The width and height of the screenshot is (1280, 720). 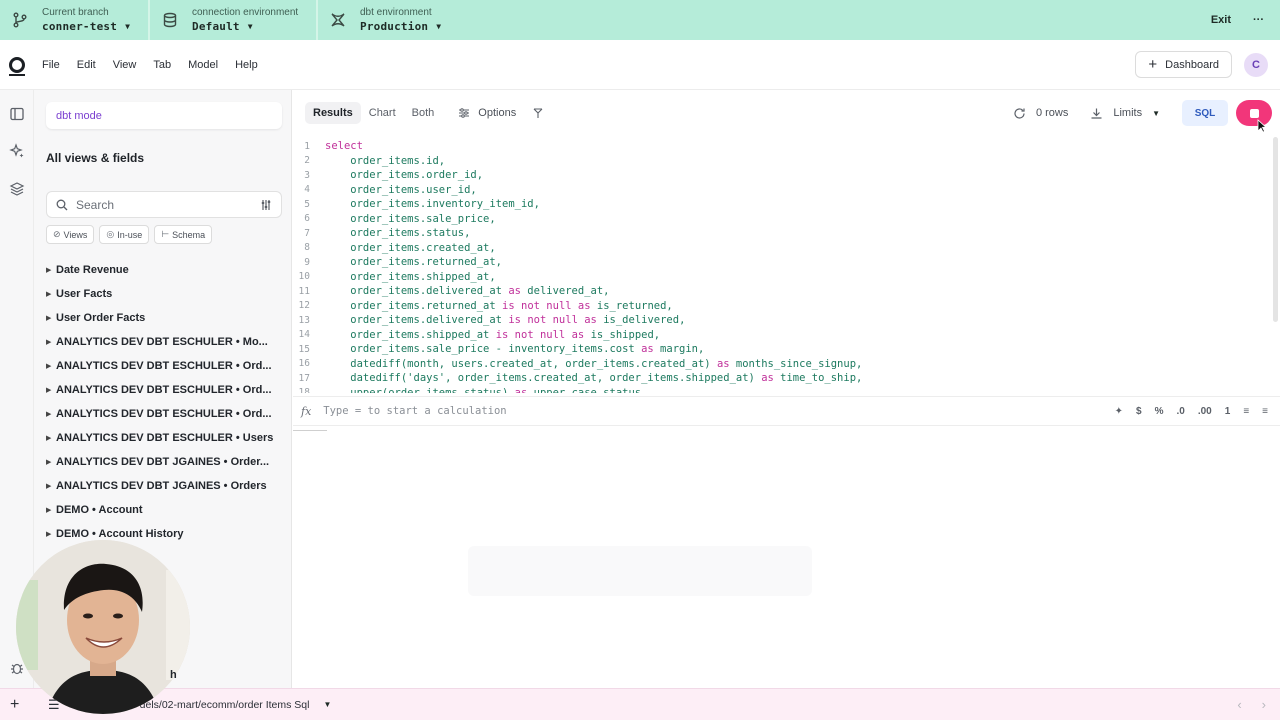 I want to click on code-line: 4 order_items.user_id,, so click(x=384, y=190).